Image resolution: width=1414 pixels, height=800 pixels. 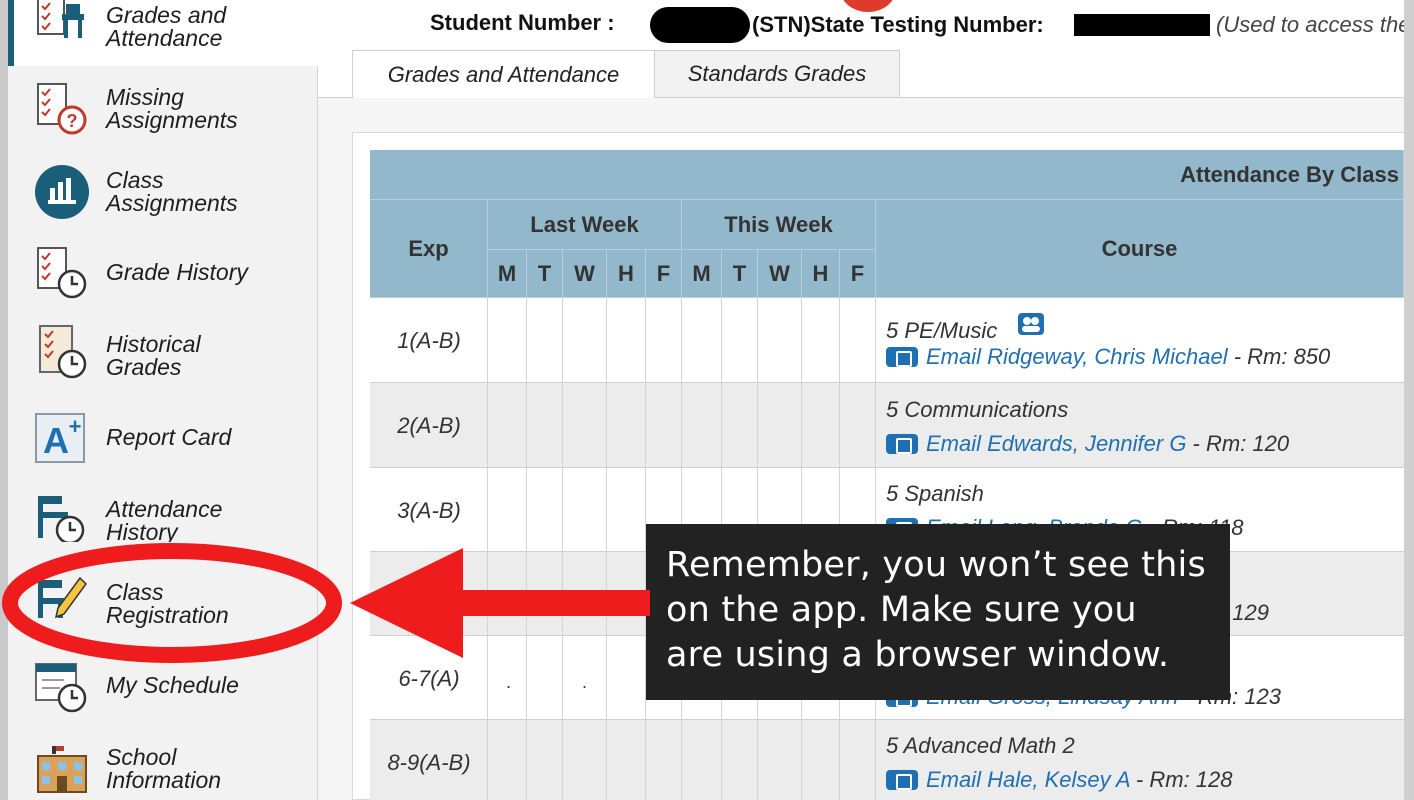 What do you see at coordinates (585, 225) in the screenshot?
I see `column-header-last-week: Last Week` at bounding box center [585, 225].